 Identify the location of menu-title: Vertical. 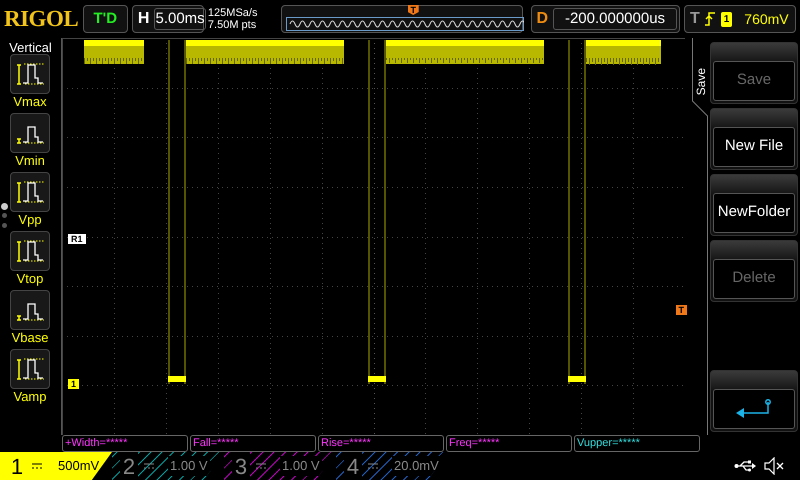
(30, 46).